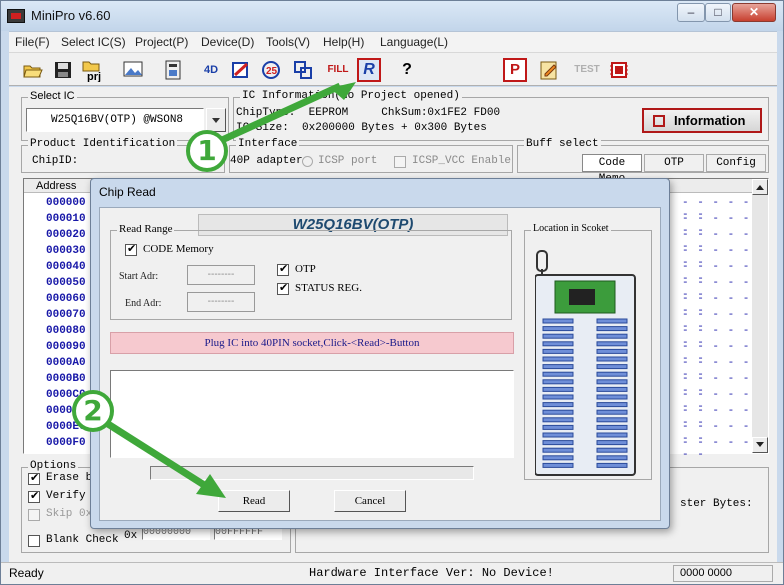 Image resolution: width=784 pixels, height=585 pixels. What do you see at coordinates (343, 91) in the screenshot?
I see `callout-1-arrowhead` at bounding box center [343, 91].